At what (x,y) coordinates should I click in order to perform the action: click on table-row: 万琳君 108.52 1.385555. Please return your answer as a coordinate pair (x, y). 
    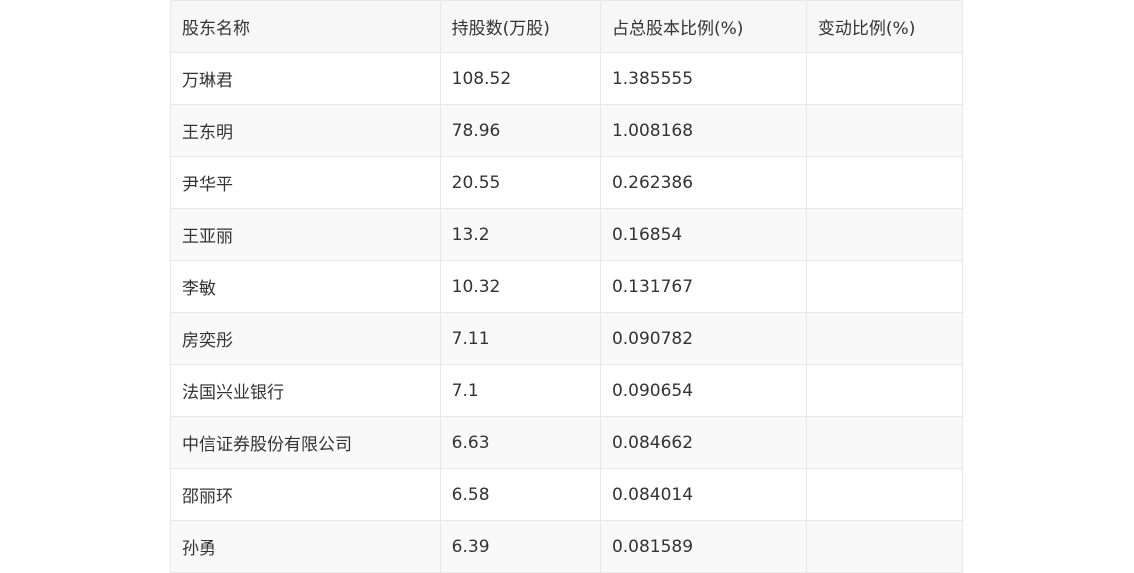
    Looking at the image, I should click on (567, 78).